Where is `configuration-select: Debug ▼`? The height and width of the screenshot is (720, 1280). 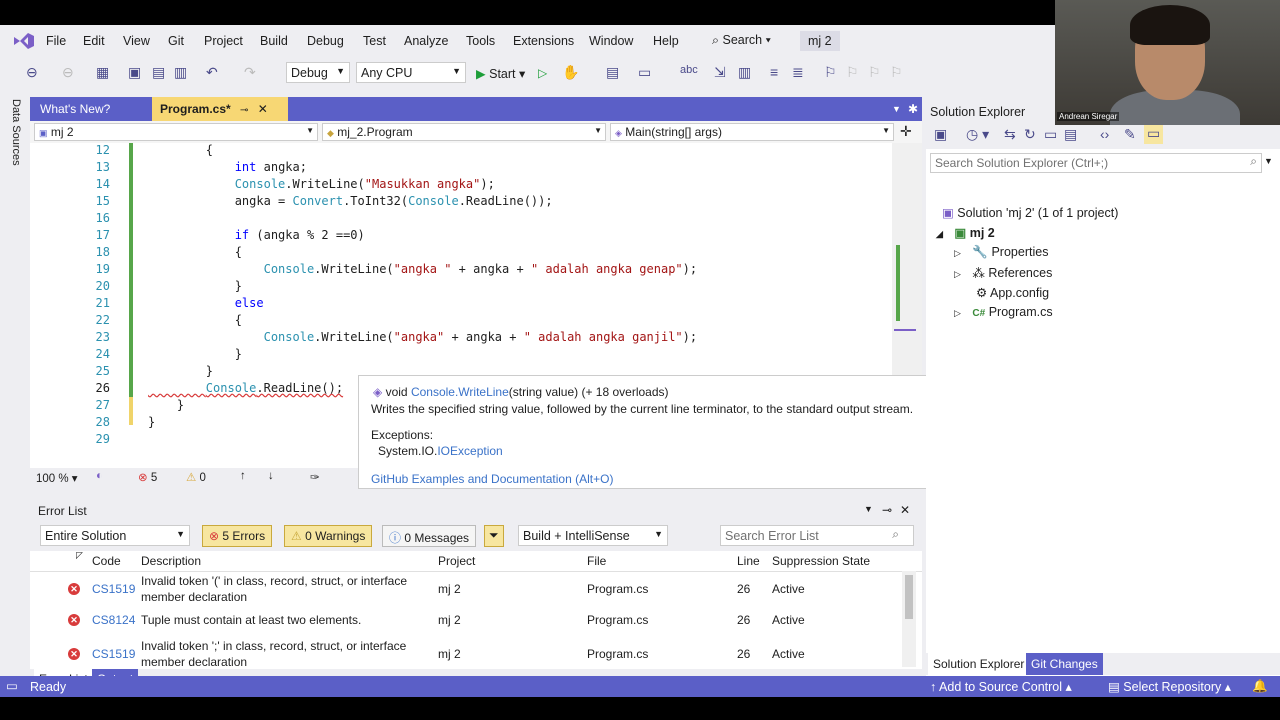
configuration-select: Debug ▼ is located at coordinates (318, 72).